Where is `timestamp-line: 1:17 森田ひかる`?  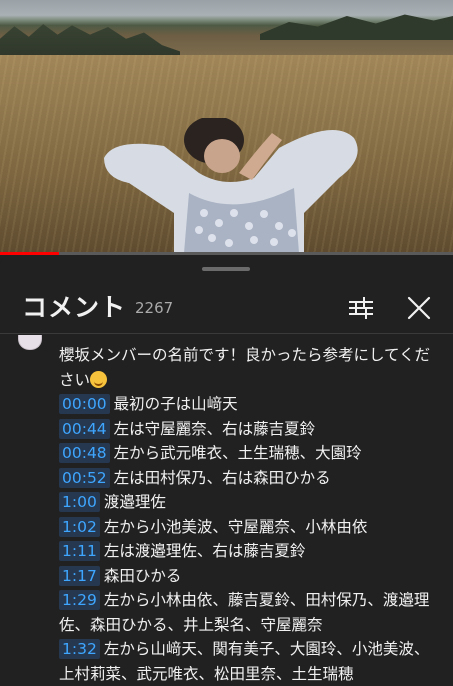 timestamp-line: 1:17 森田ひかる is located at coordinates (249, 576).